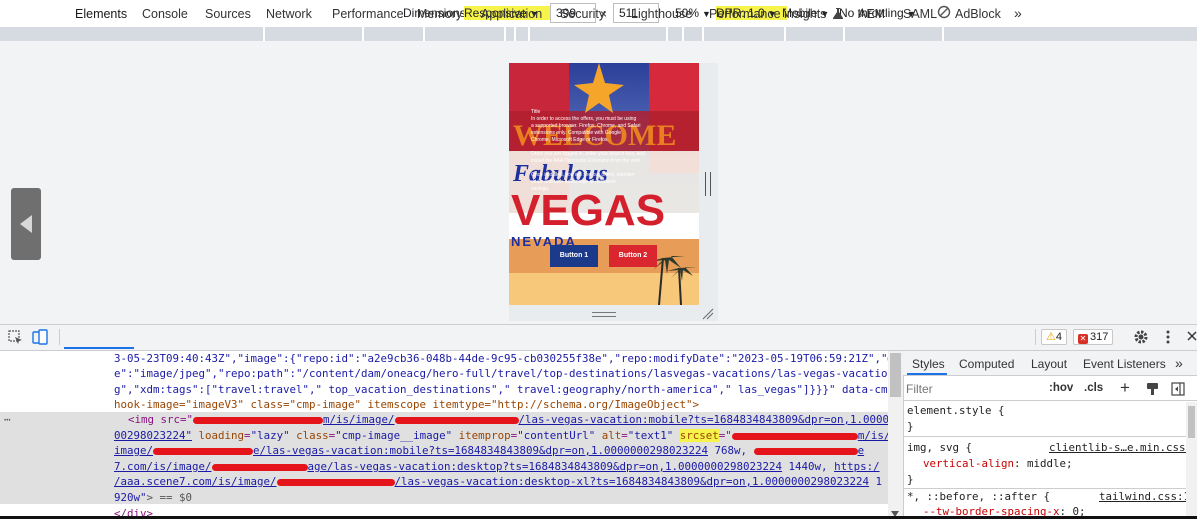 The width and height of the screenshot is (1197, 519). Describe the element at coordinates (928, 364) in the screenshot. I see `tab-styles: Styles` at that location.